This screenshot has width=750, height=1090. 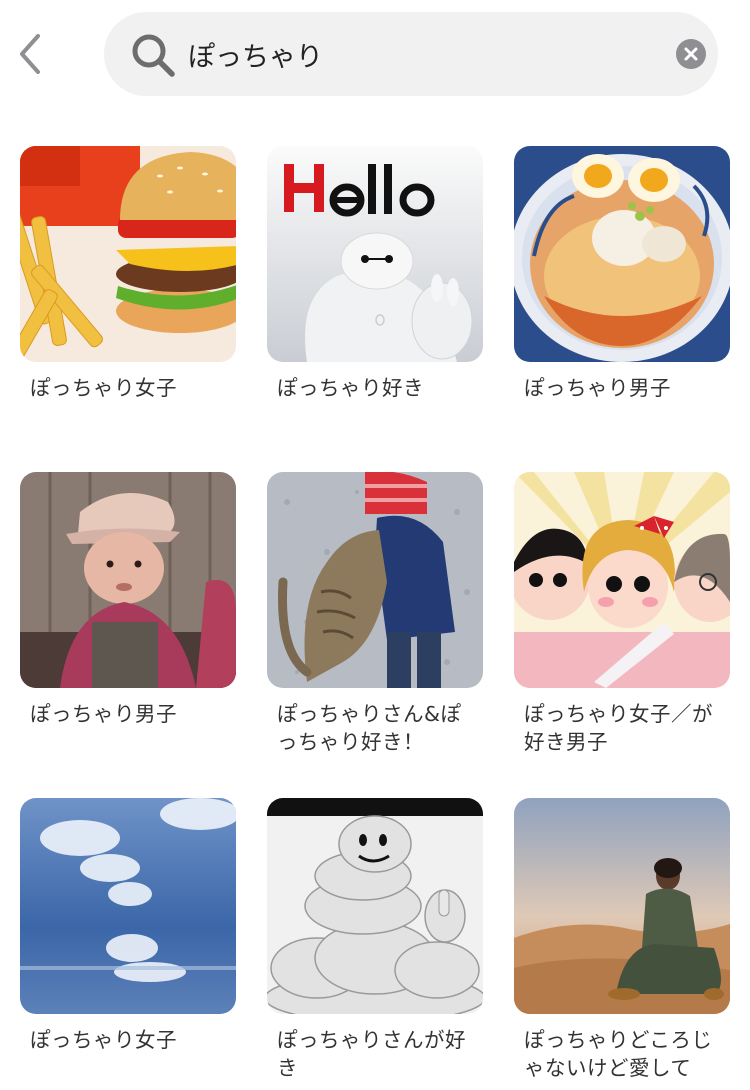 I want to click on ramen-image, so click(x=622, y=254).